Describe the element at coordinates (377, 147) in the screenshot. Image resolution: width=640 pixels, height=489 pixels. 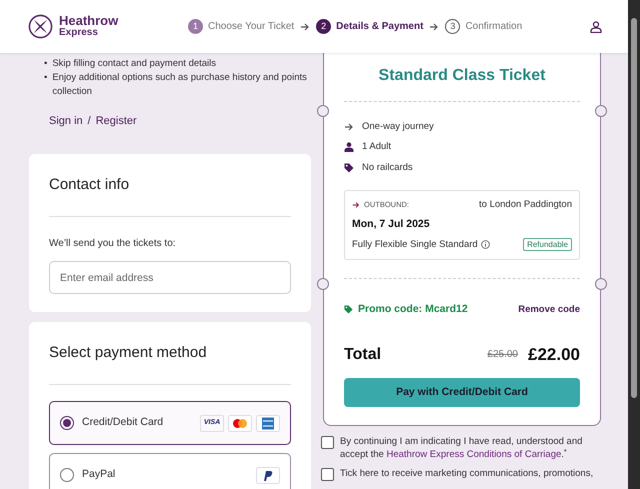
I see `feature-text: 1 Adult` at that location.